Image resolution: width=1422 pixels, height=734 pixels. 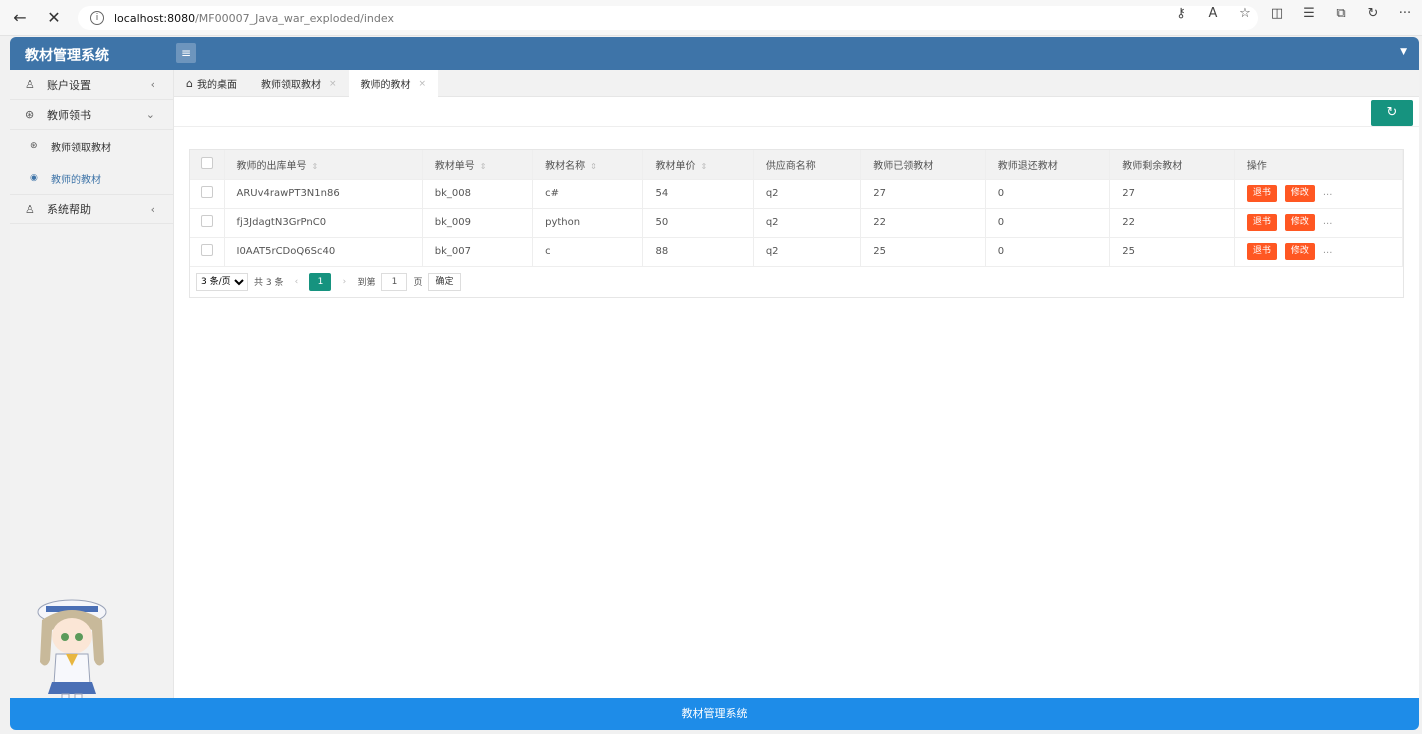 I want to click on table-cell: I0AAT5rCDoQ6Sc40, so click(x=323, y=252).